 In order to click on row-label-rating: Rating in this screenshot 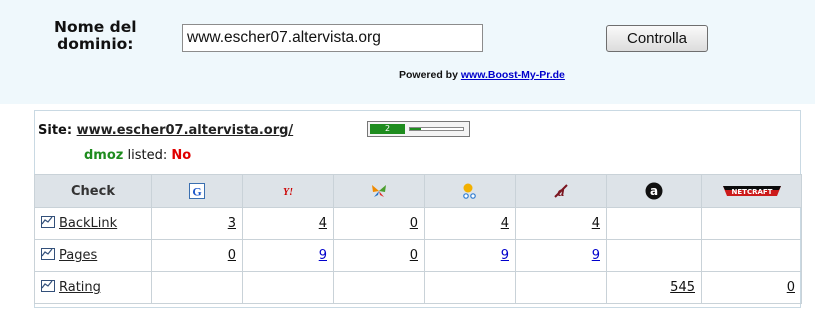, I will do `click(93, 287)`.